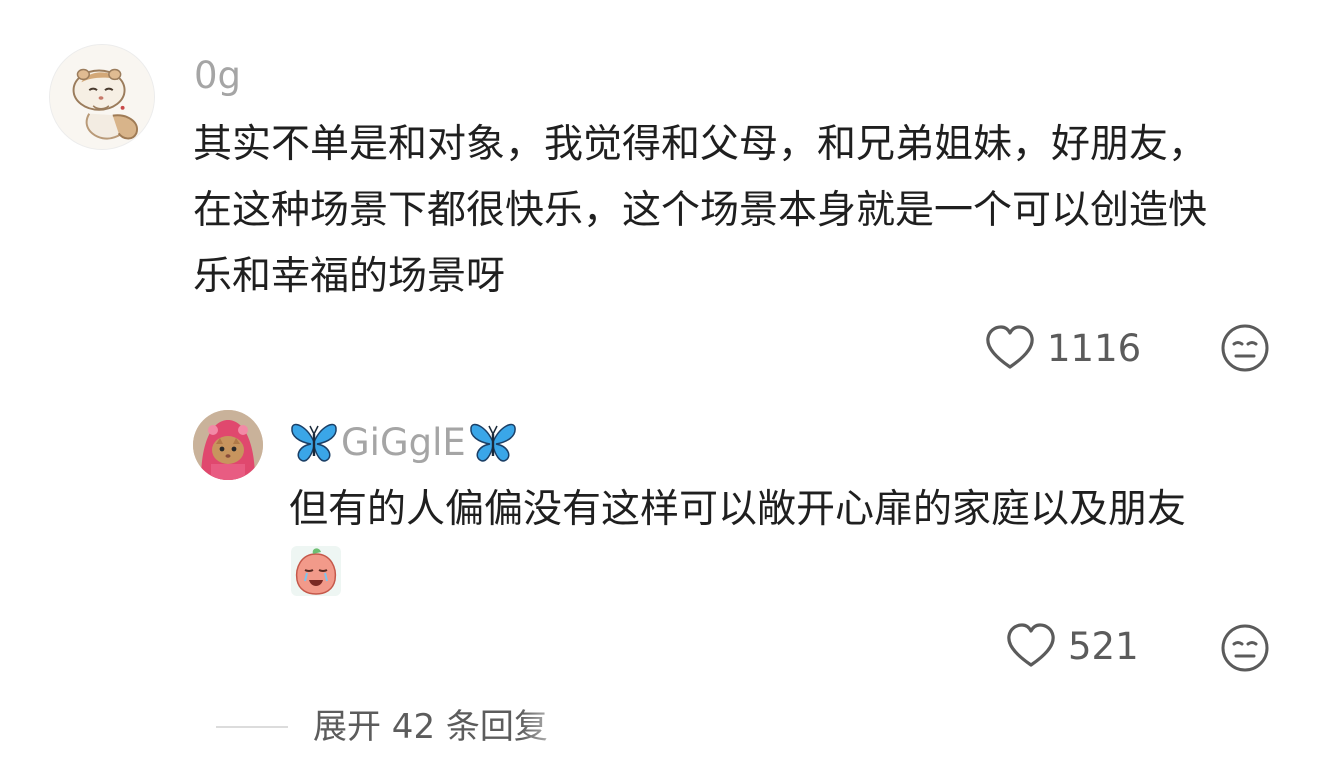  Describe the element at coordinates (1103, 646) in the screenshot. I see `like-count: 521` at that location.